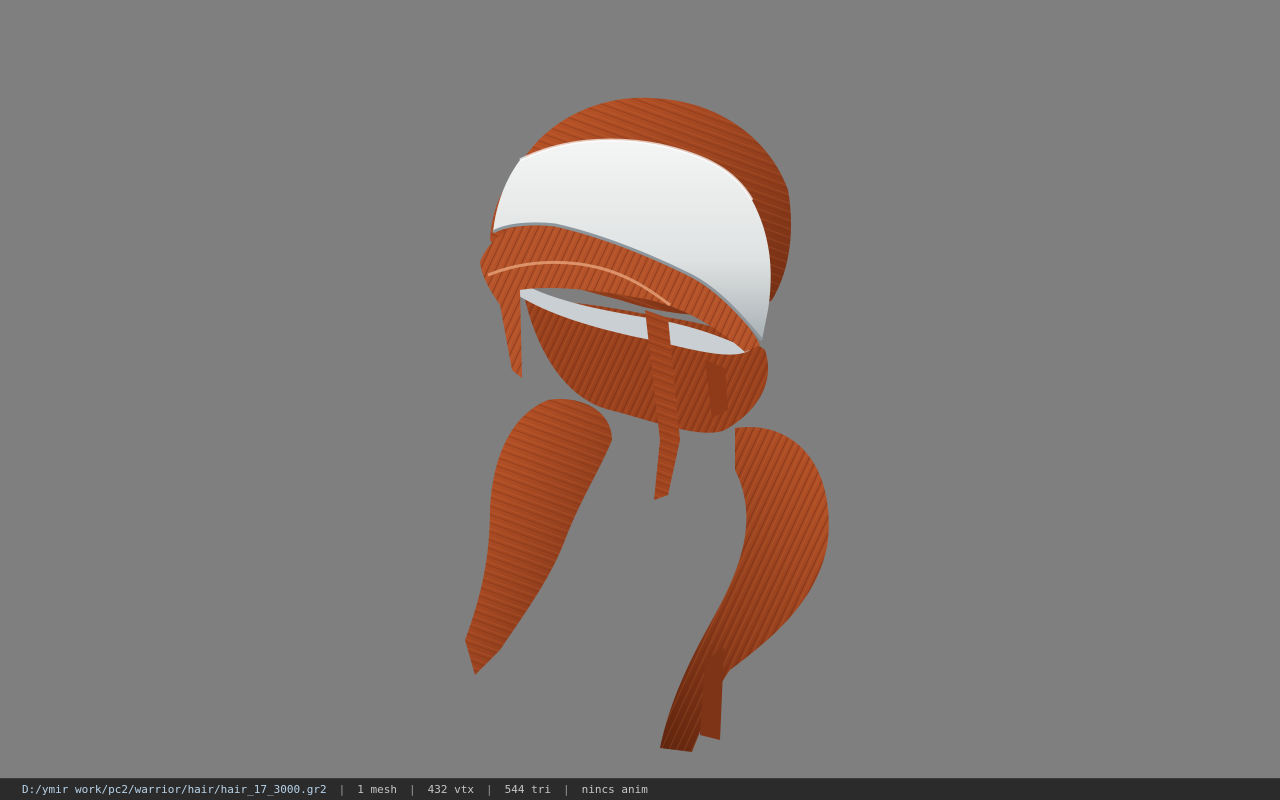 The height and width of the screenshot is (800, 1280). I want to click on mesh-count: 1 mesh, so click(377, 789).